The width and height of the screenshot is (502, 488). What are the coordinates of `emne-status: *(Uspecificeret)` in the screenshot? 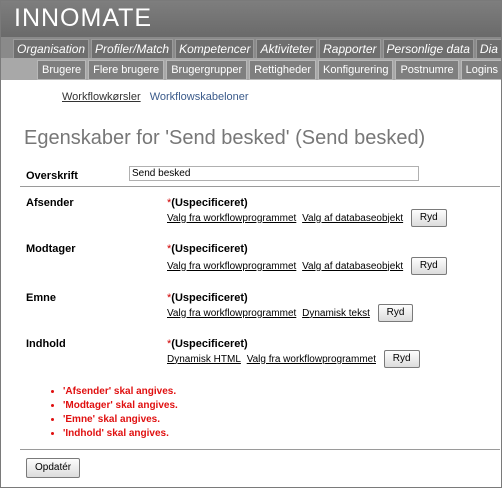 It's located at (207, 298).